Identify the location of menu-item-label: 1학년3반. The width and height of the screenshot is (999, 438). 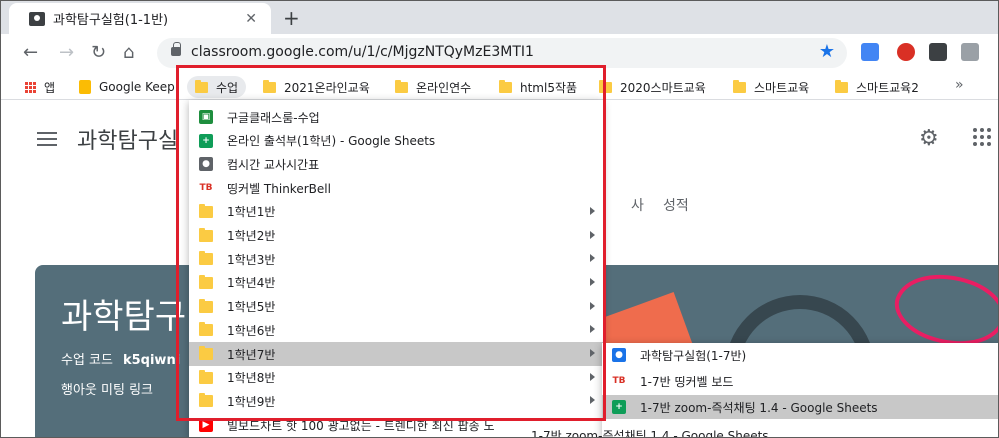
(251, 259).